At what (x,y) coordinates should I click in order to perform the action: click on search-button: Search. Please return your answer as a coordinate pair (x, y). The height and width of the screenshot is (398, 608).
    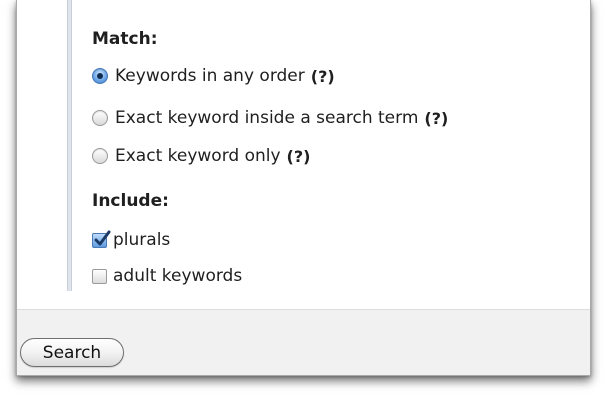
    Looking at the image, I should click on (72, 352).